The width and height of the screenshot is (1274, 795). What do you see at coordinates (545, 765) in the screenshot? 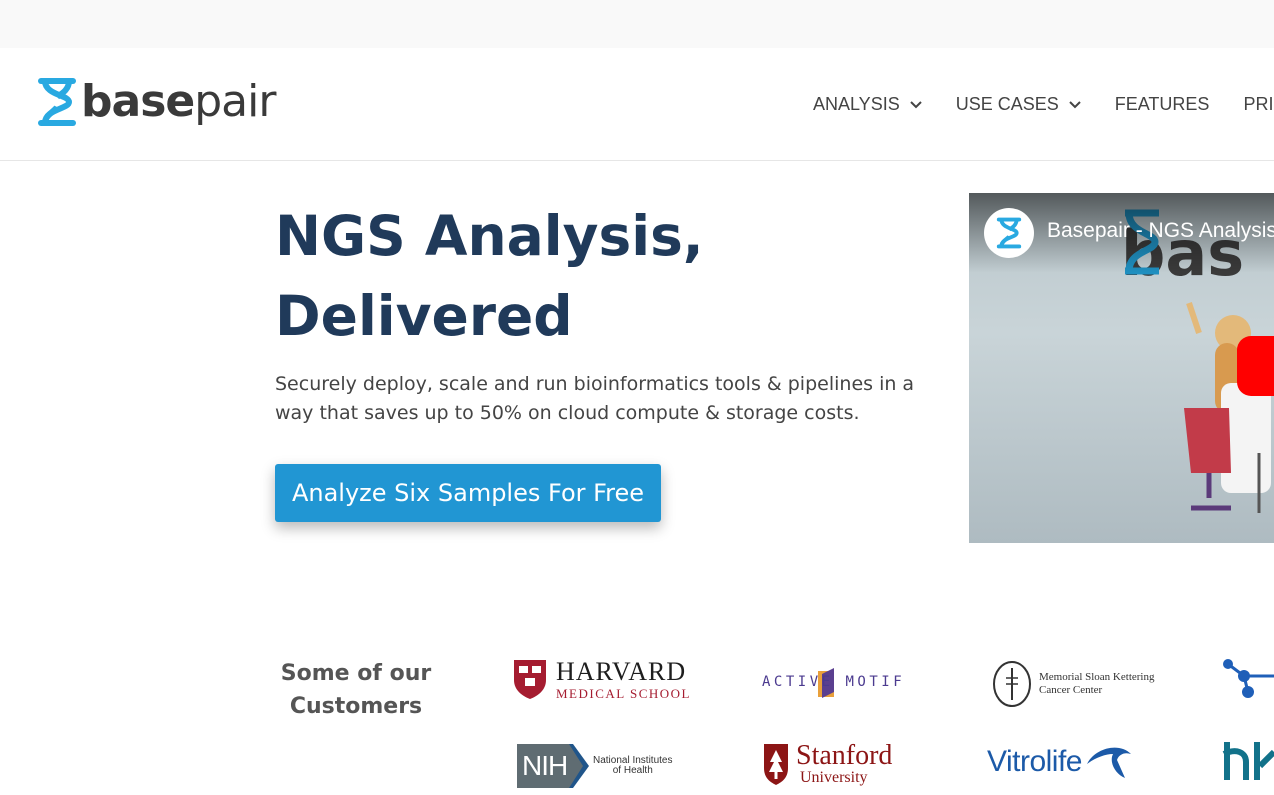
I see `nih-mark: NIH` at bounding box center [545, 765].